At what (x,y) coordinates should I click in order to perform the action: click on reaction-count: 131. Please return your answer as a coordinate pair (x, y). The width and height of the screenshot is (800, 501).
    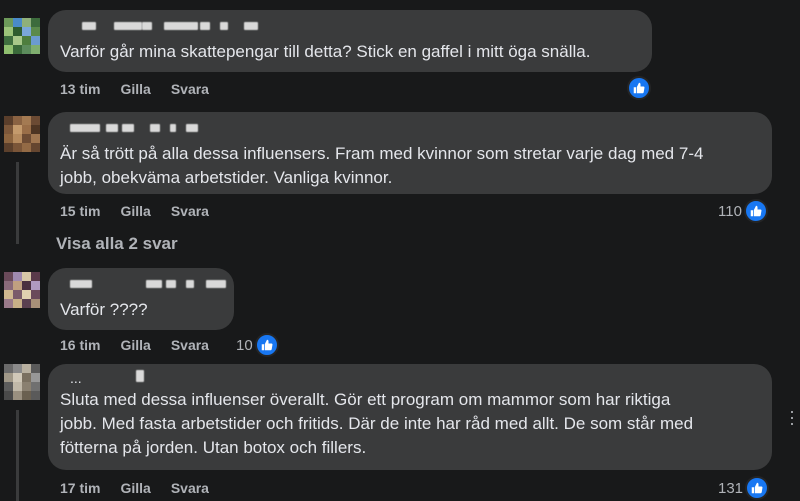
    Looking at the image, I should click on (731, 488).